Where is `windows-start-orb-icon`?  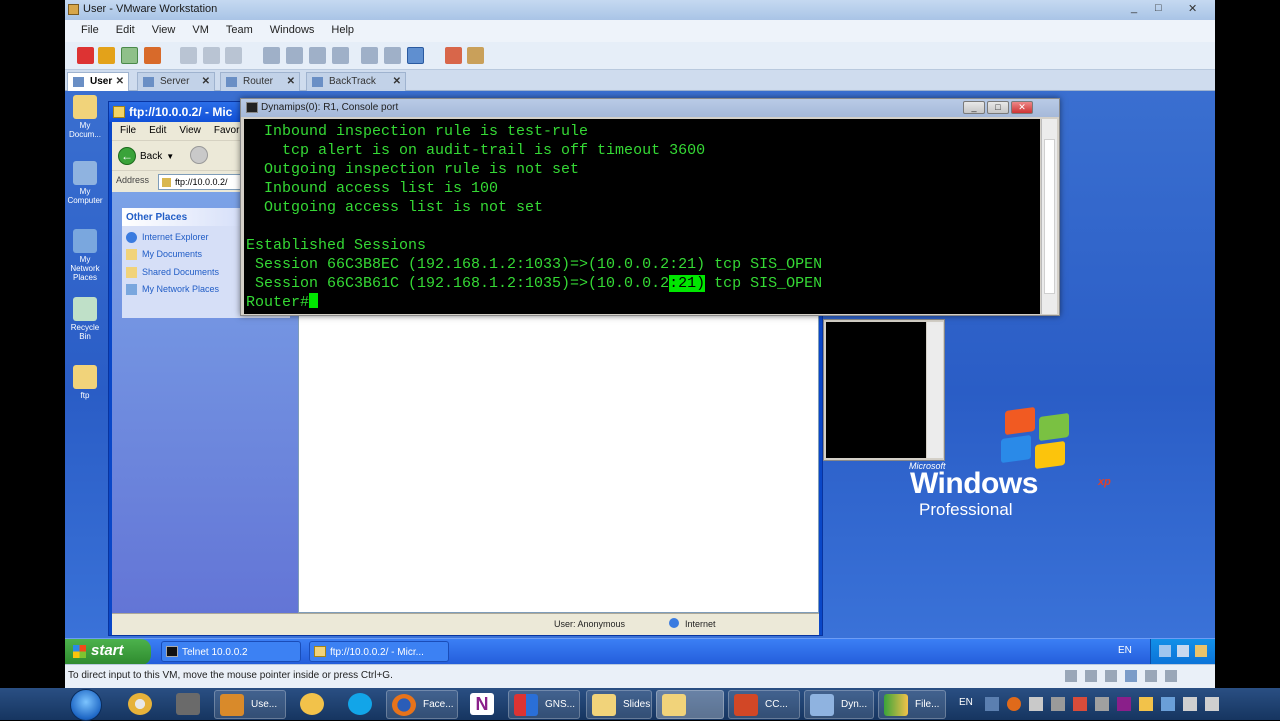 windows-start-orb-icon is located at coordinates (86, 705).